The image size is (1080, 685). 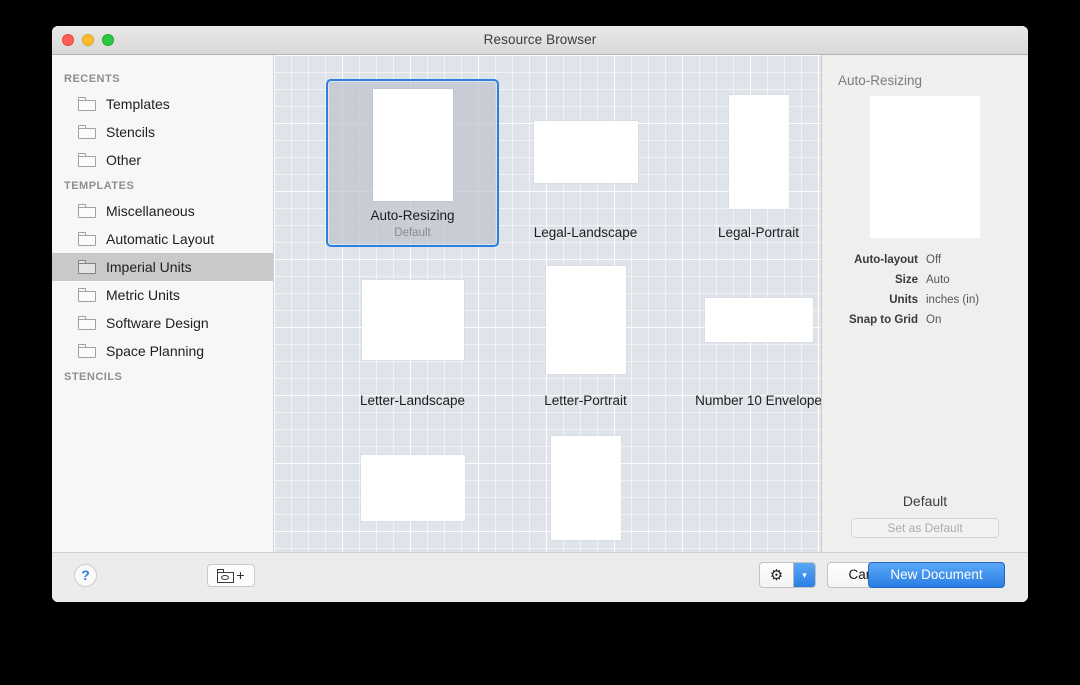 I want to click on sidebar-item-stencils: Stencils, so click(x=162, y=132).